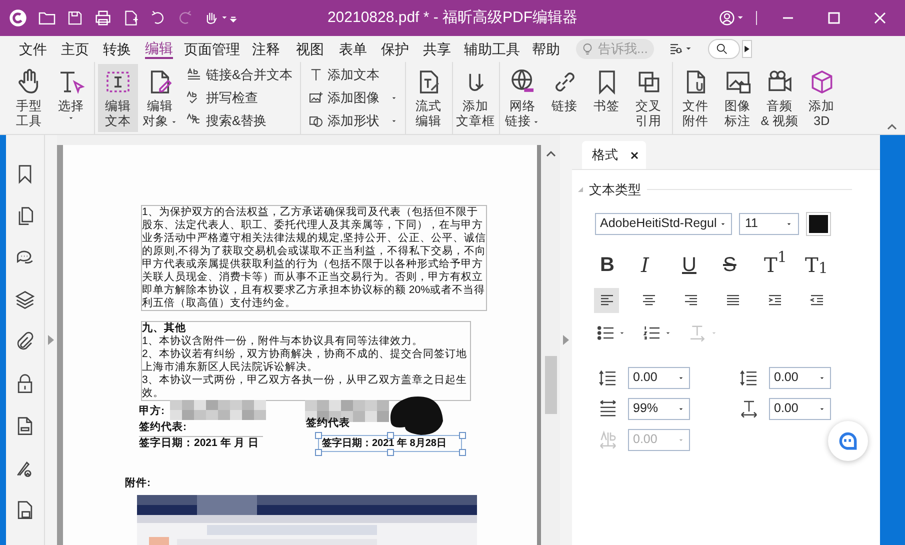  I want to click on style-button: U, so click(700, 265).